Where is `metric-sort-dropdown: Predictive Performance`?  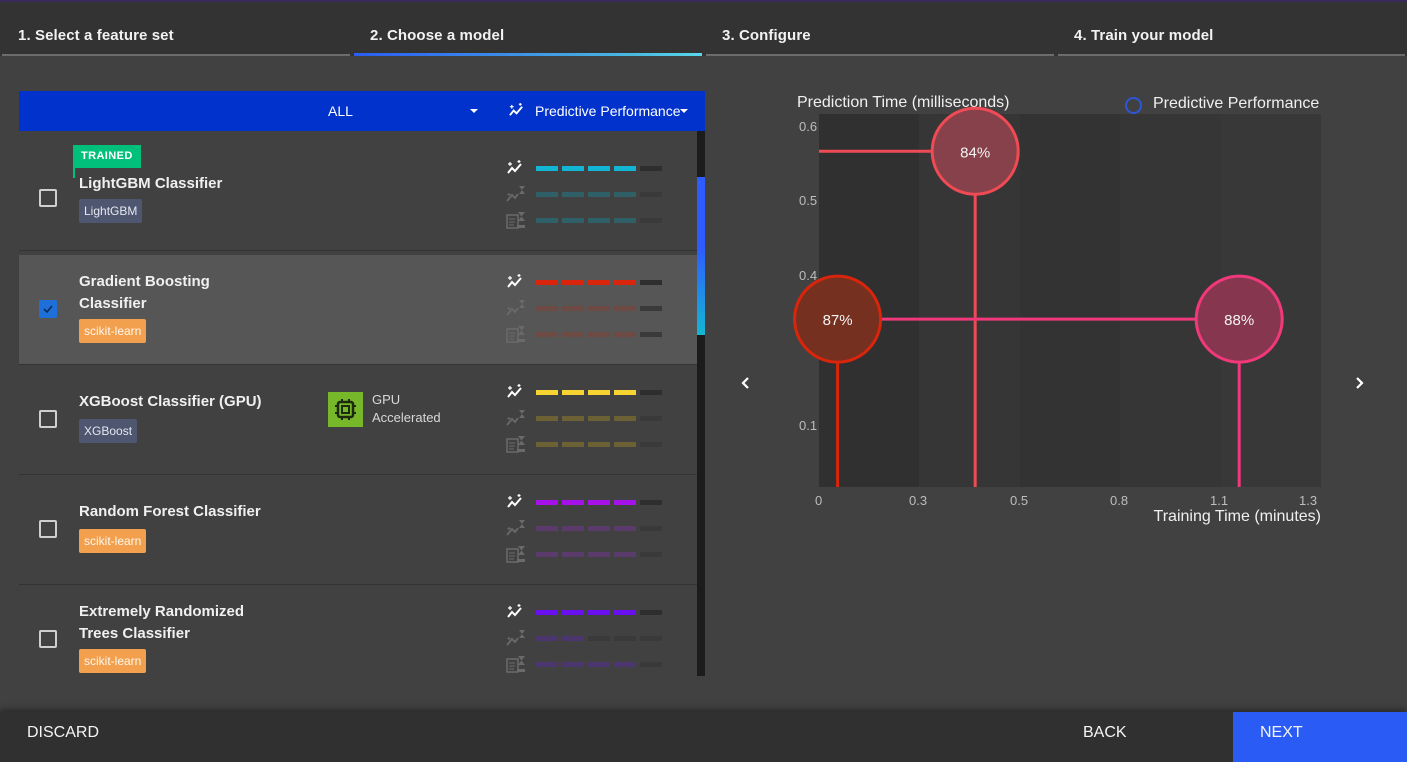
metric-sort-dropdown: Predictive Performance is located at coordinates (605, 111).